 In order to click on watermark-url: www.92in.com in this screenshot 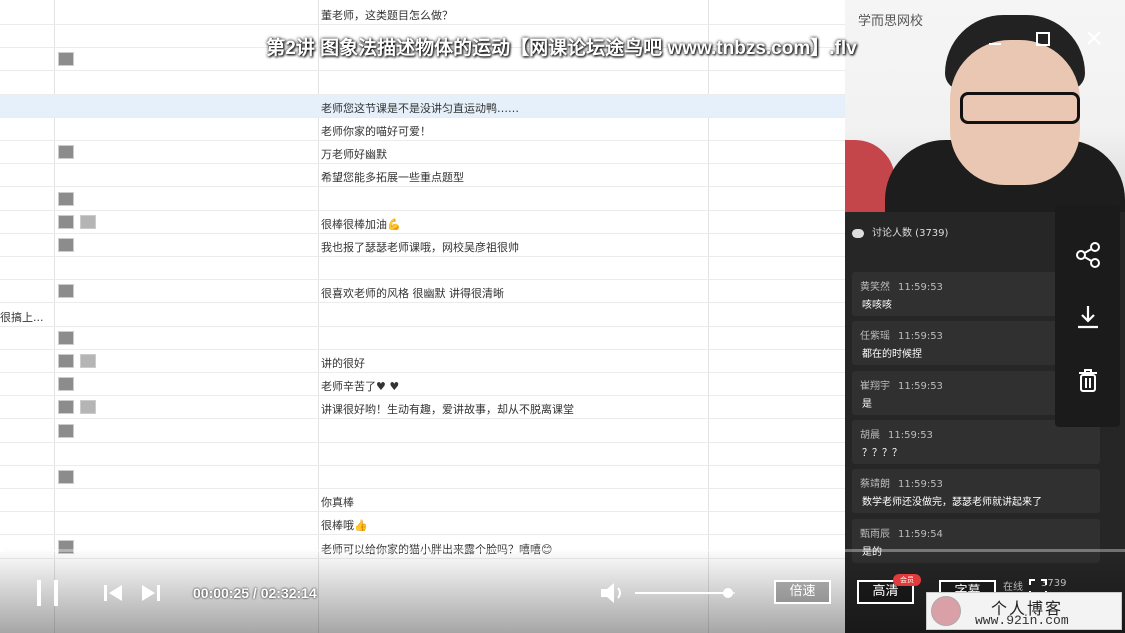, I will do `click(1022, 620)`.